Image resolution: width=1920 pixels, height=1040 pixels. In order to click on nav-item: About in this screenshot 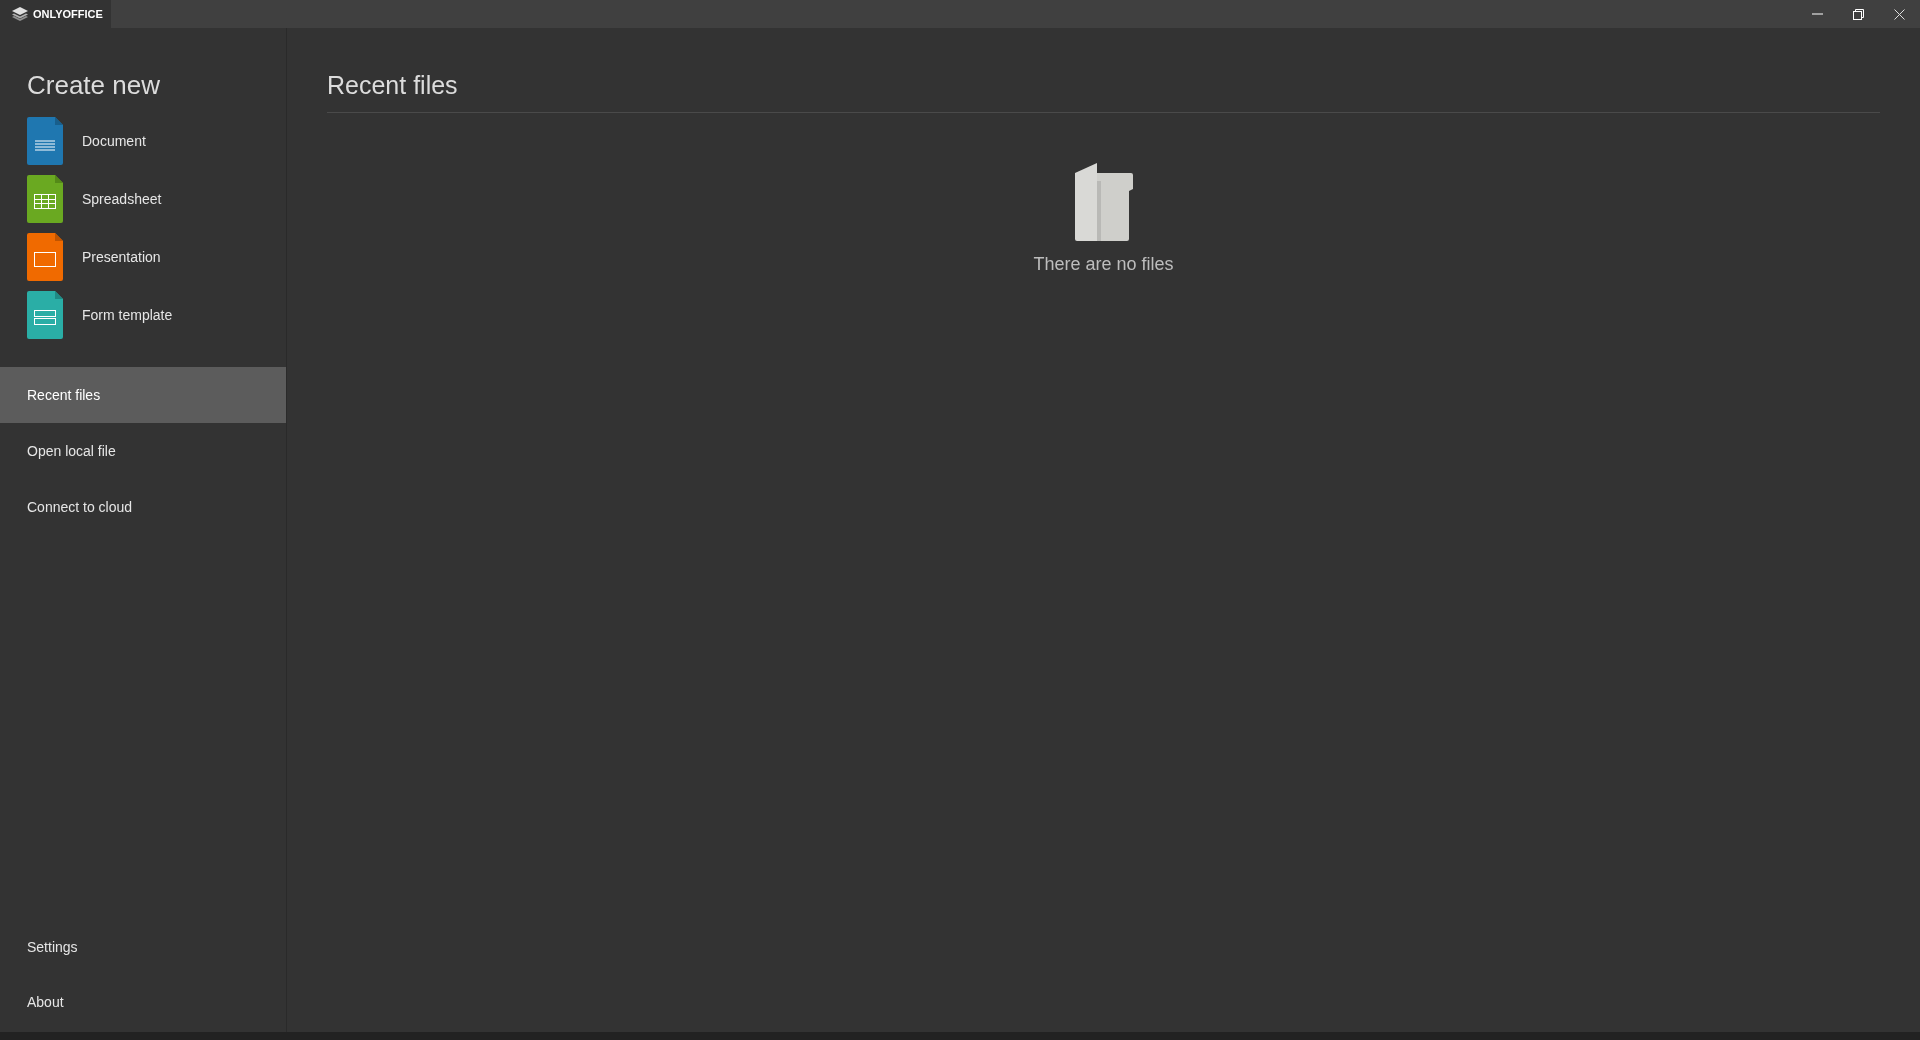, I will do `click(143, 1002)`.